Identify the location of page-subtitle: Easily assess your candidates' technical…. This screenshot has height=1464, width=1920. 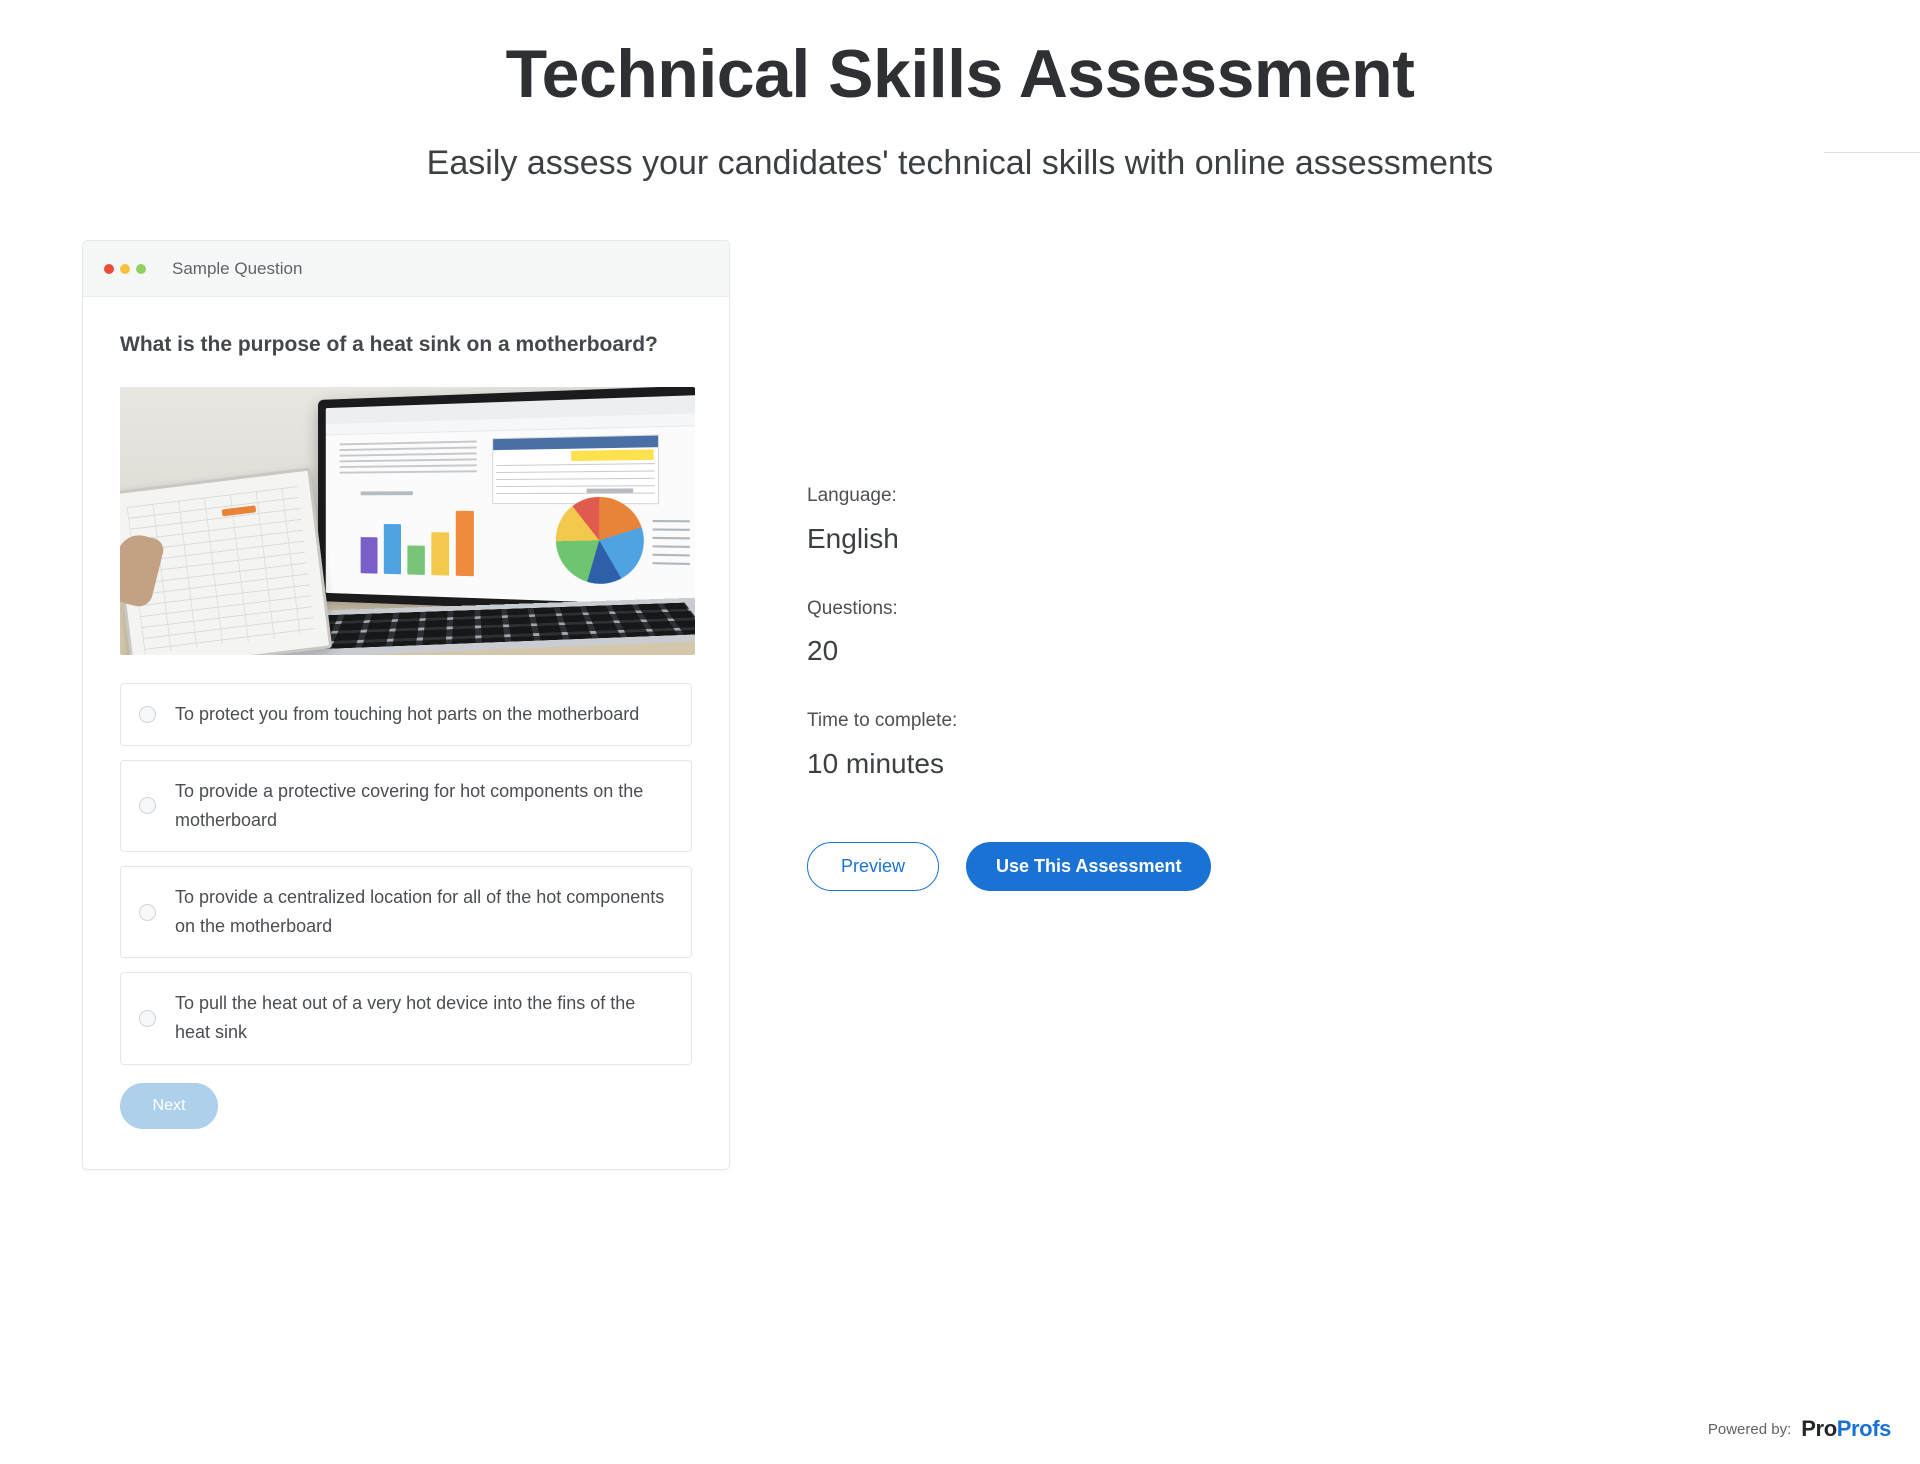
(960, 163).